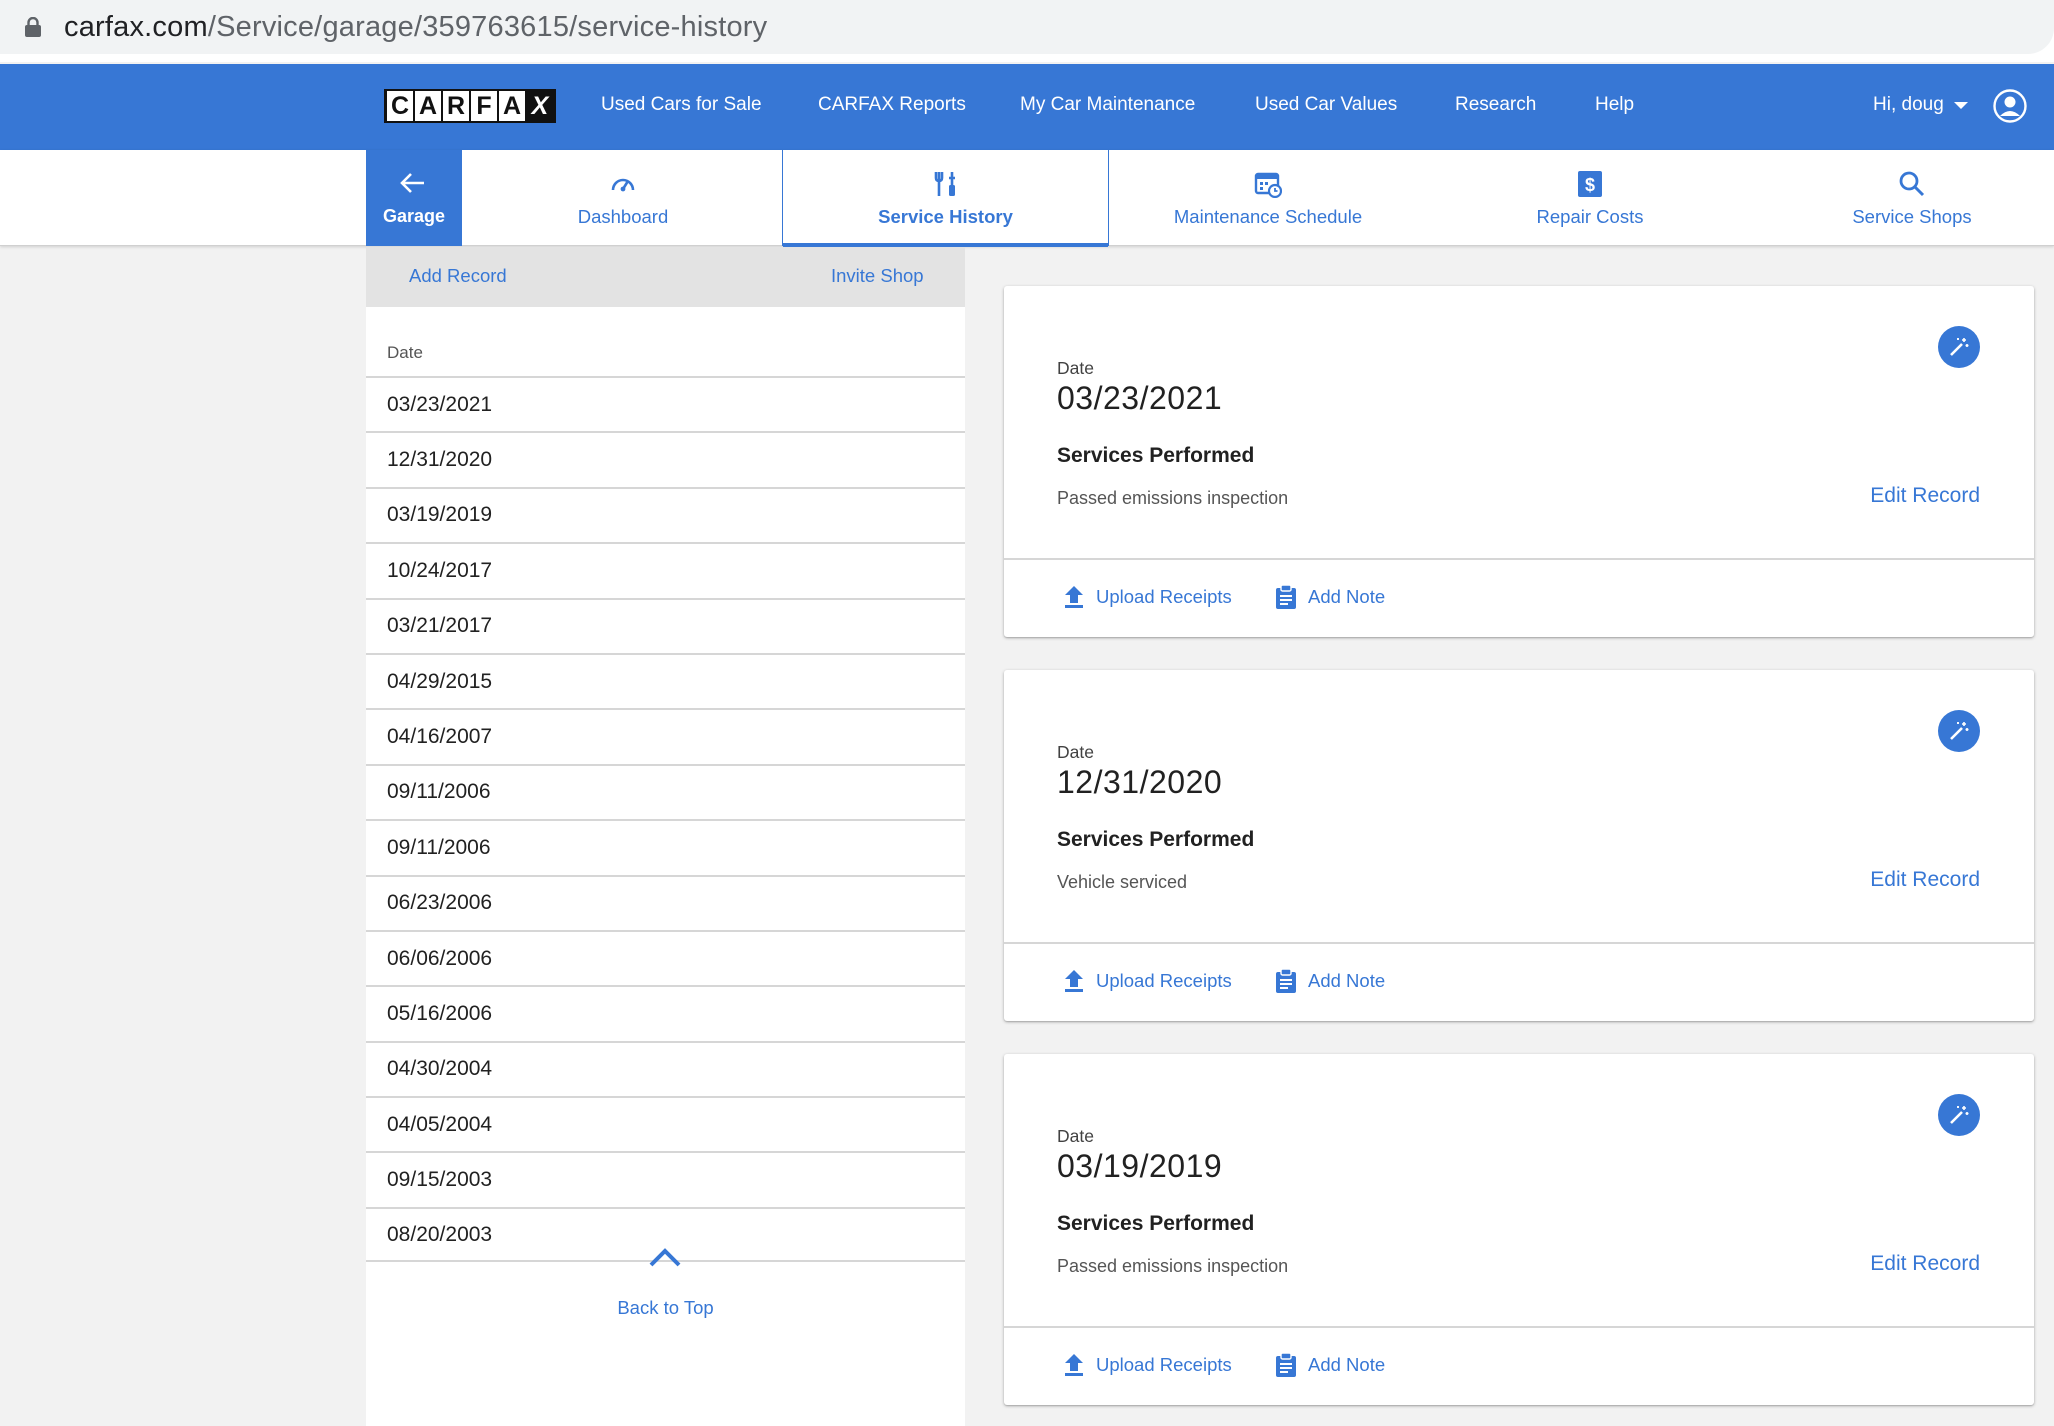 This screenshot has height=1426, width=2054. I want to click on date-list-item: 06/06/2006, so click(665, 957).